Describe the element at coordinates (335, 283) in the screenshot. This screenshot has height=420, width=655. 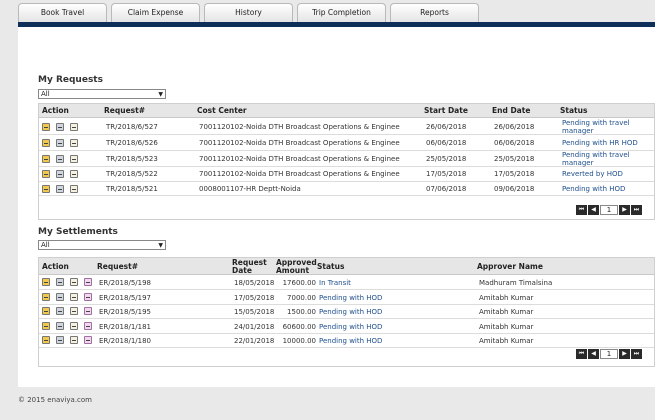
I see `status-text: In Transit` at that location.